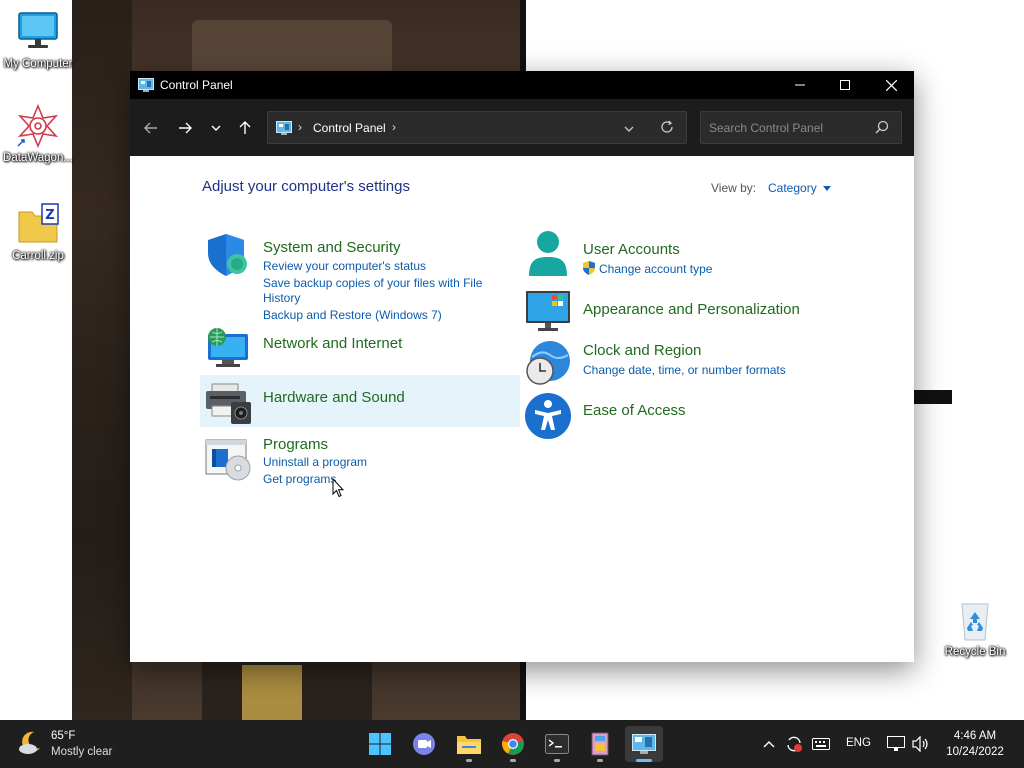  I want to click on title-bar: Control Panel, so click(522, 85).